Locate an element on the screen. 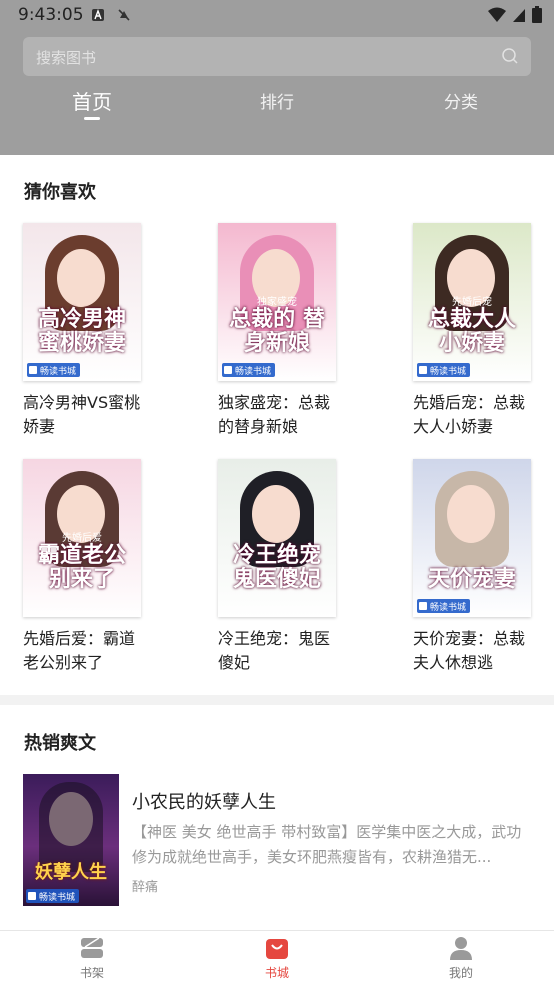 This screenshot has height=984, width=554. book-title: 冷王绝宠：鬼医傻妃 is located at coordinates (280, 651).